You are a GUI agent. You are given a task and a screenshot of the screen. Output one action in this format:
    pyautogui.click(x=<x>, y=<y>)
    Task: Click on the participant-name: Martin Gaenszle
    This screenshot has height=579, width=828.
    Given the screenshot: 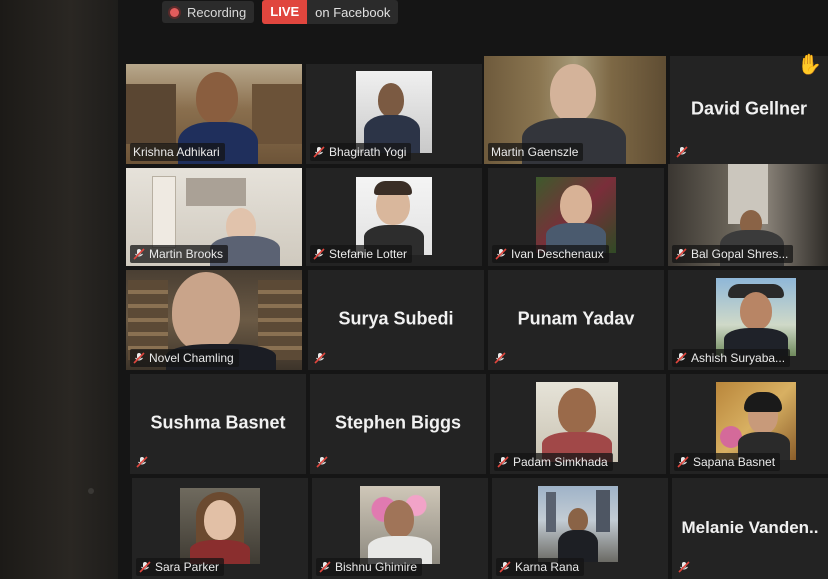 What is the action you would take?
    pyautogui.click(x=535, y=152)
    